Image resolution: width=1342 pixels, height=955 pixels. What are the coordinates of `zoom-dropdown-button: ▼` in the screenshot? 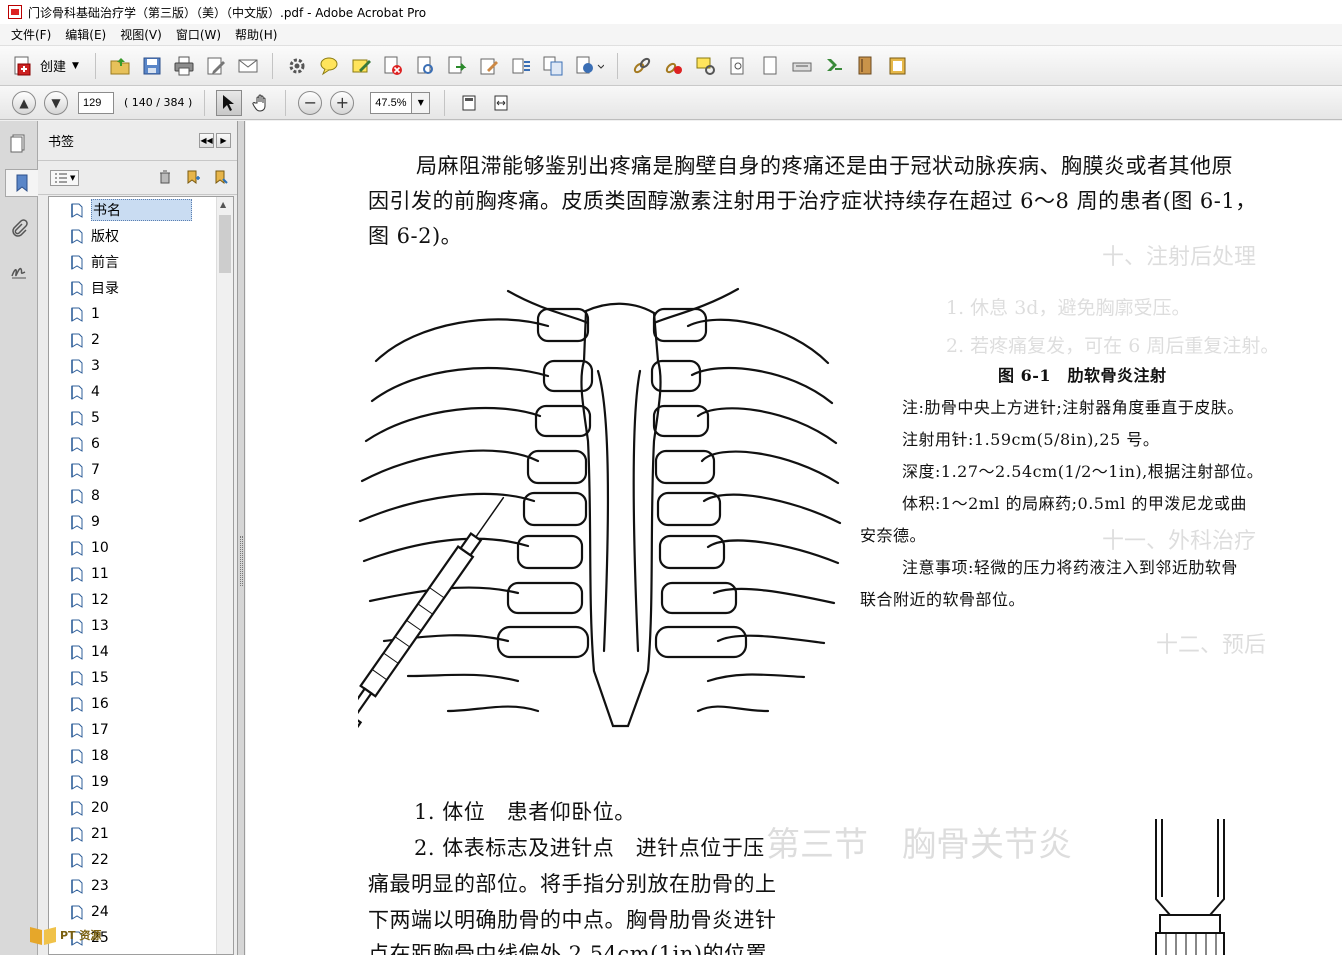 It's located at (421, 102).